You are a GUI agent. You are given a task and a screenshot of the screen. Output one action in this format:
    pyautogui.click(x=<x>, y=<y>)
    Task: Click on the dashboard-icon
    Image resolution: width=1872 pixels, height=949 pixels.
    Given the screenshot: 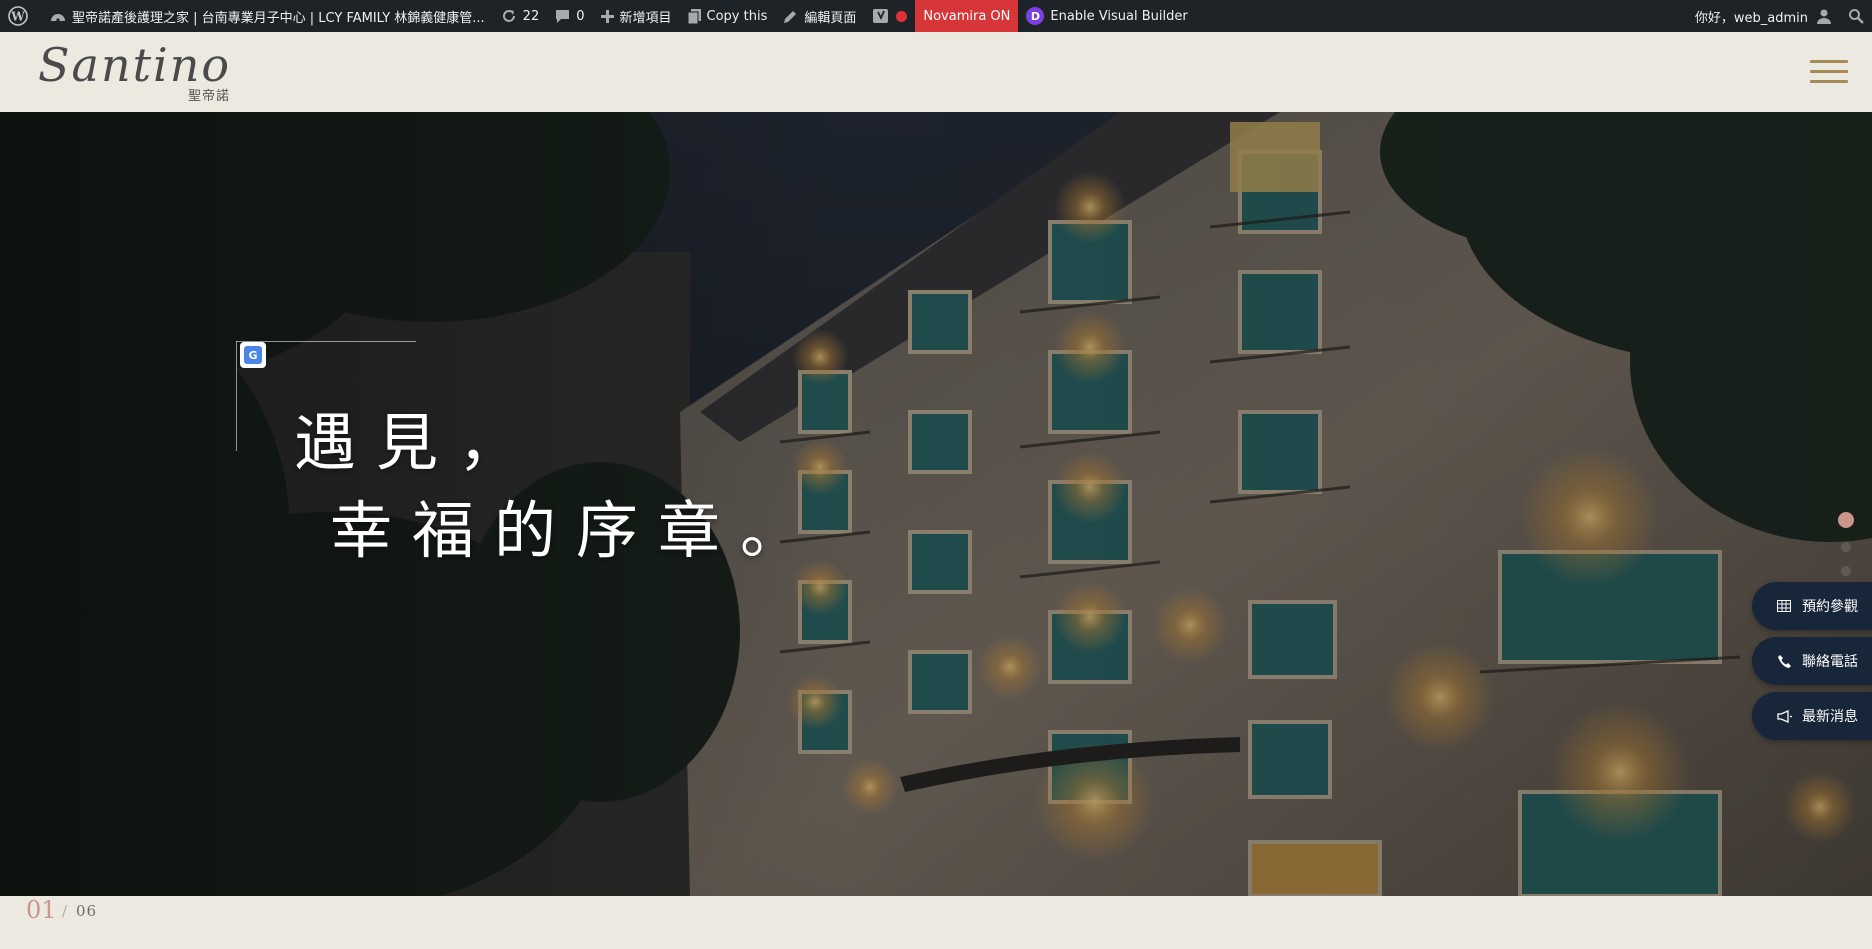 What is the action you would take?
    pyautogui.click(x=58, y=16)
    